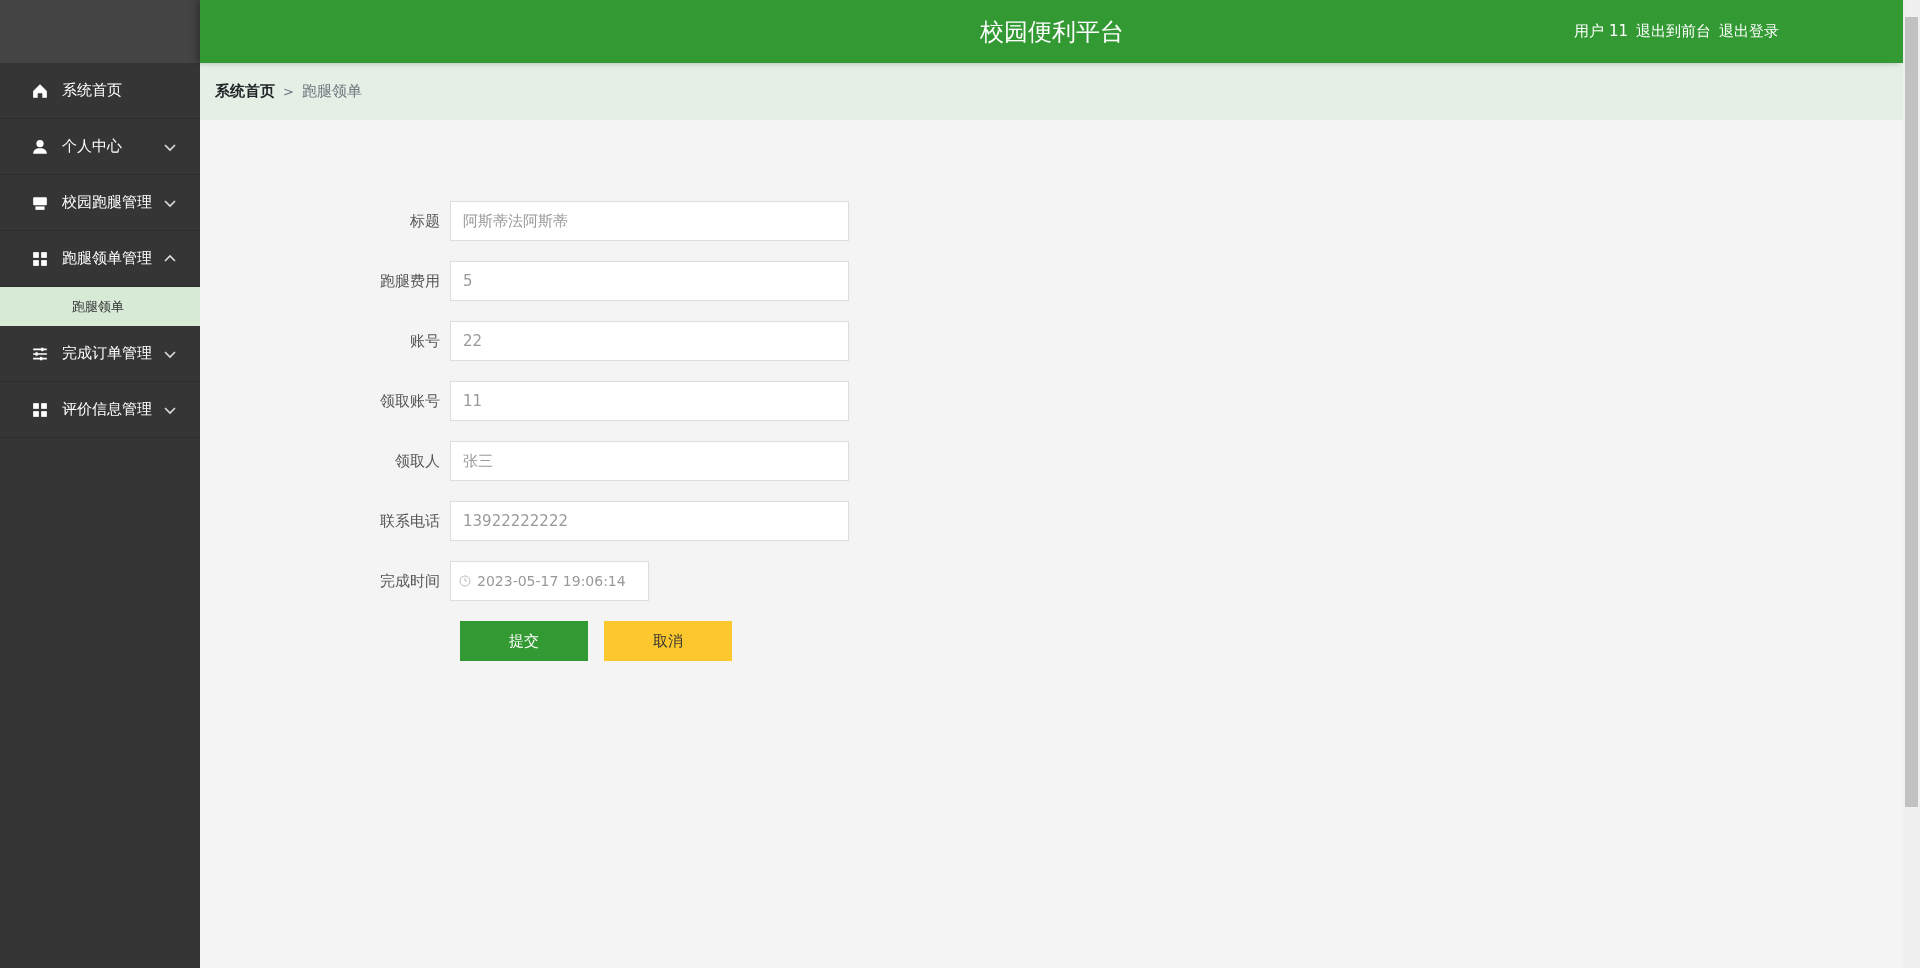 The height and width of the screenshot is (968, 1920). Describe the element at coordinates (410, 581) in the screenshot. I see `field-label: 完成时间` at that location.